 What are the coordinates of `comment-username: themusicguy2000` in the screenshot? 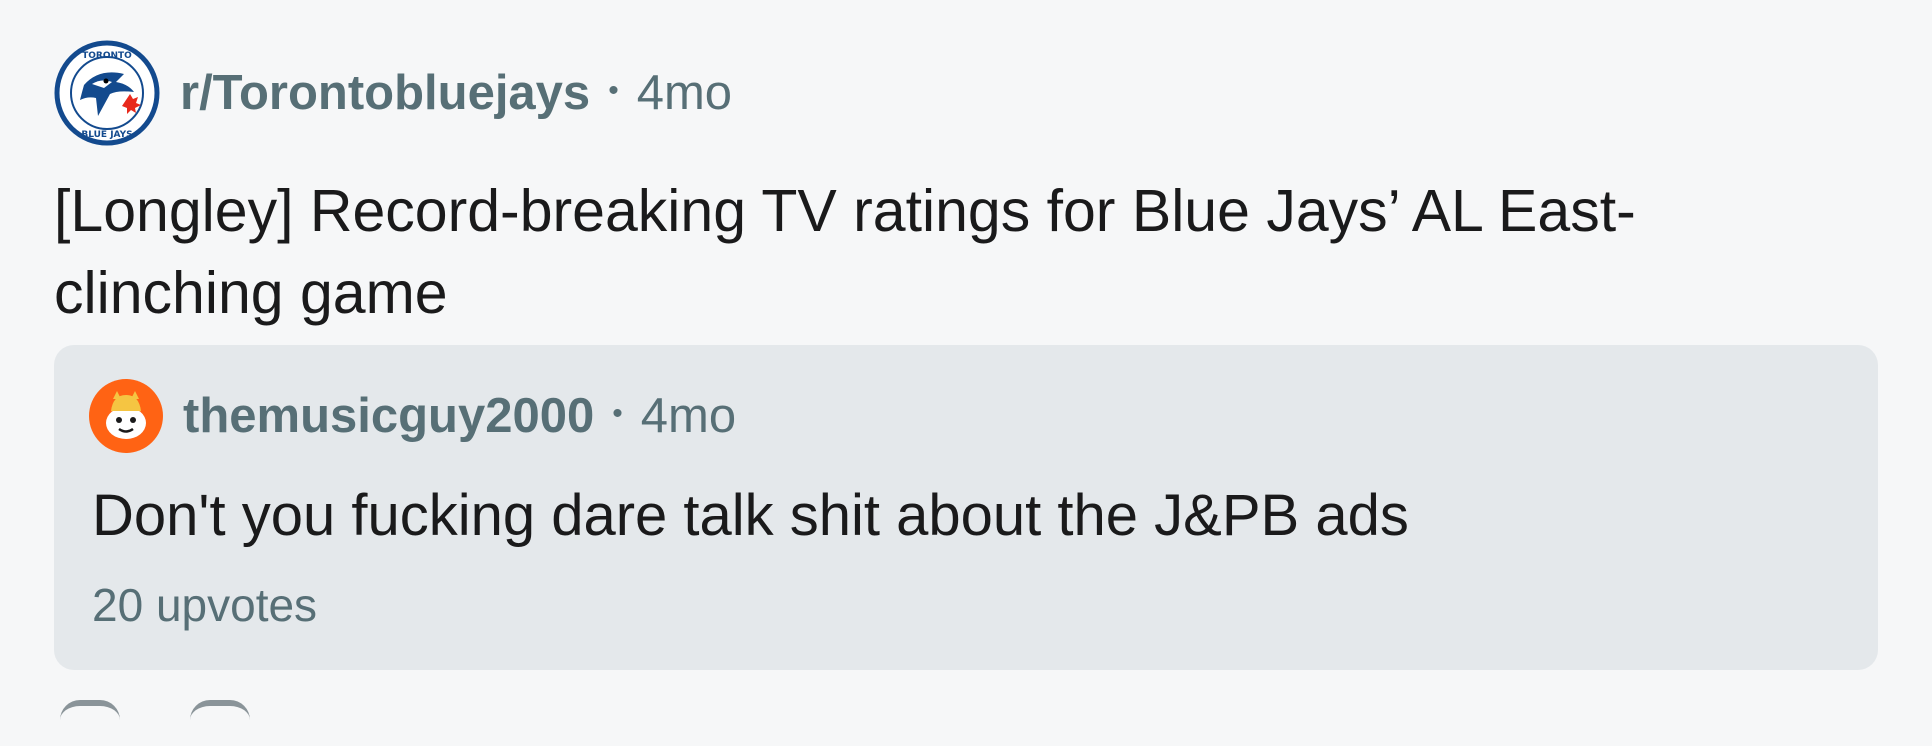 It's located at (388, 416).